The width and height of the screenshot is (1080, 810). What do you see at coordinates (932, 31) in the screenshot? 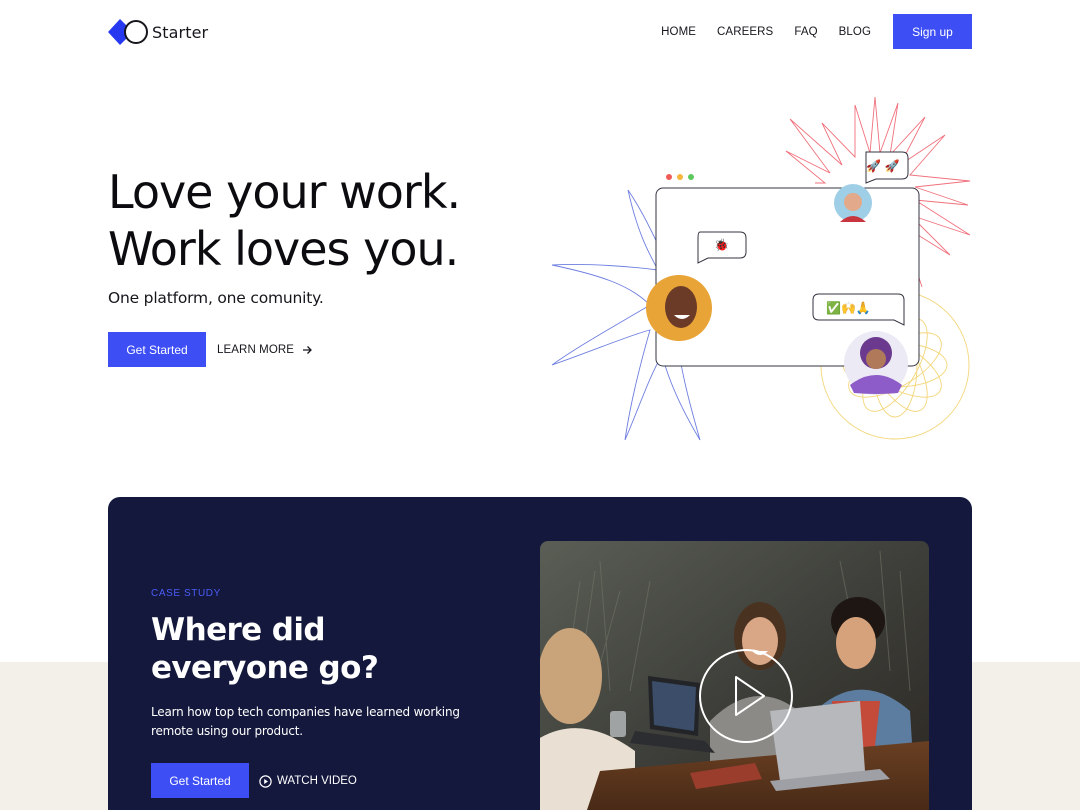
I see `signup-button: Sign up` at bounding box center [932, 31].